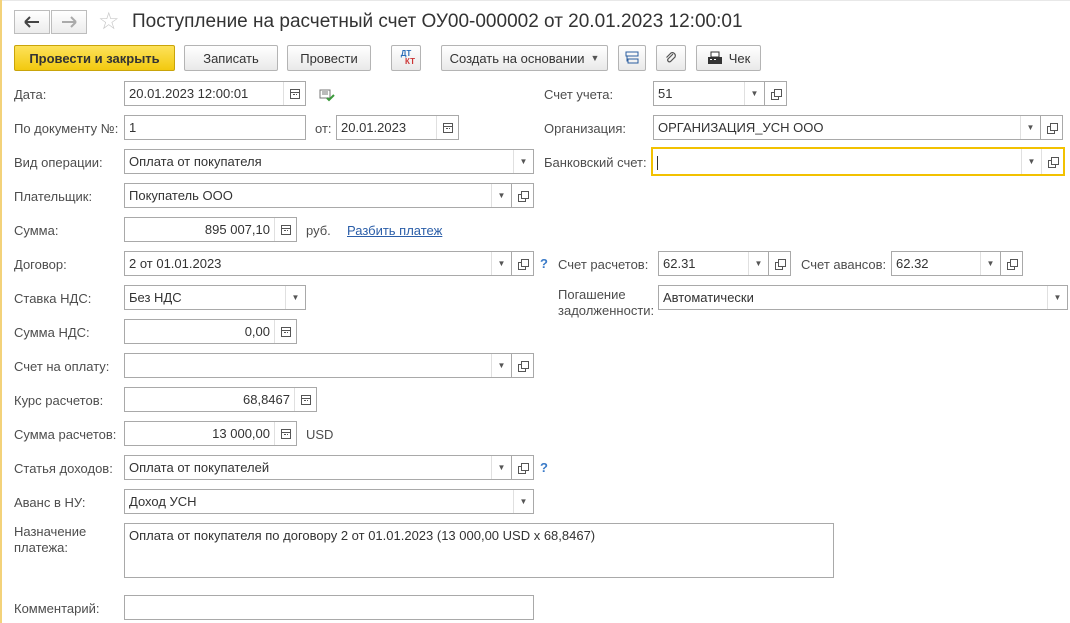  I want to click on save-button: Записать, so click(231, 58).